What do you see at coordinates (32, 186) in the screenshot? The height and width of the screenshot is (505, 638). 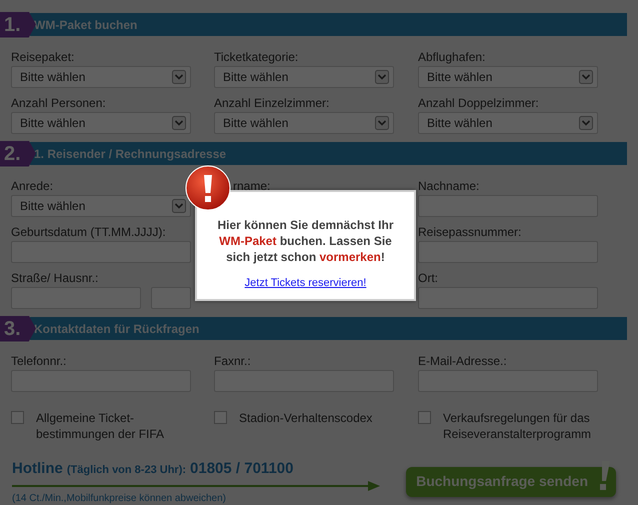 I see `field-label: Anrede:` at bounding box center [32, 186].